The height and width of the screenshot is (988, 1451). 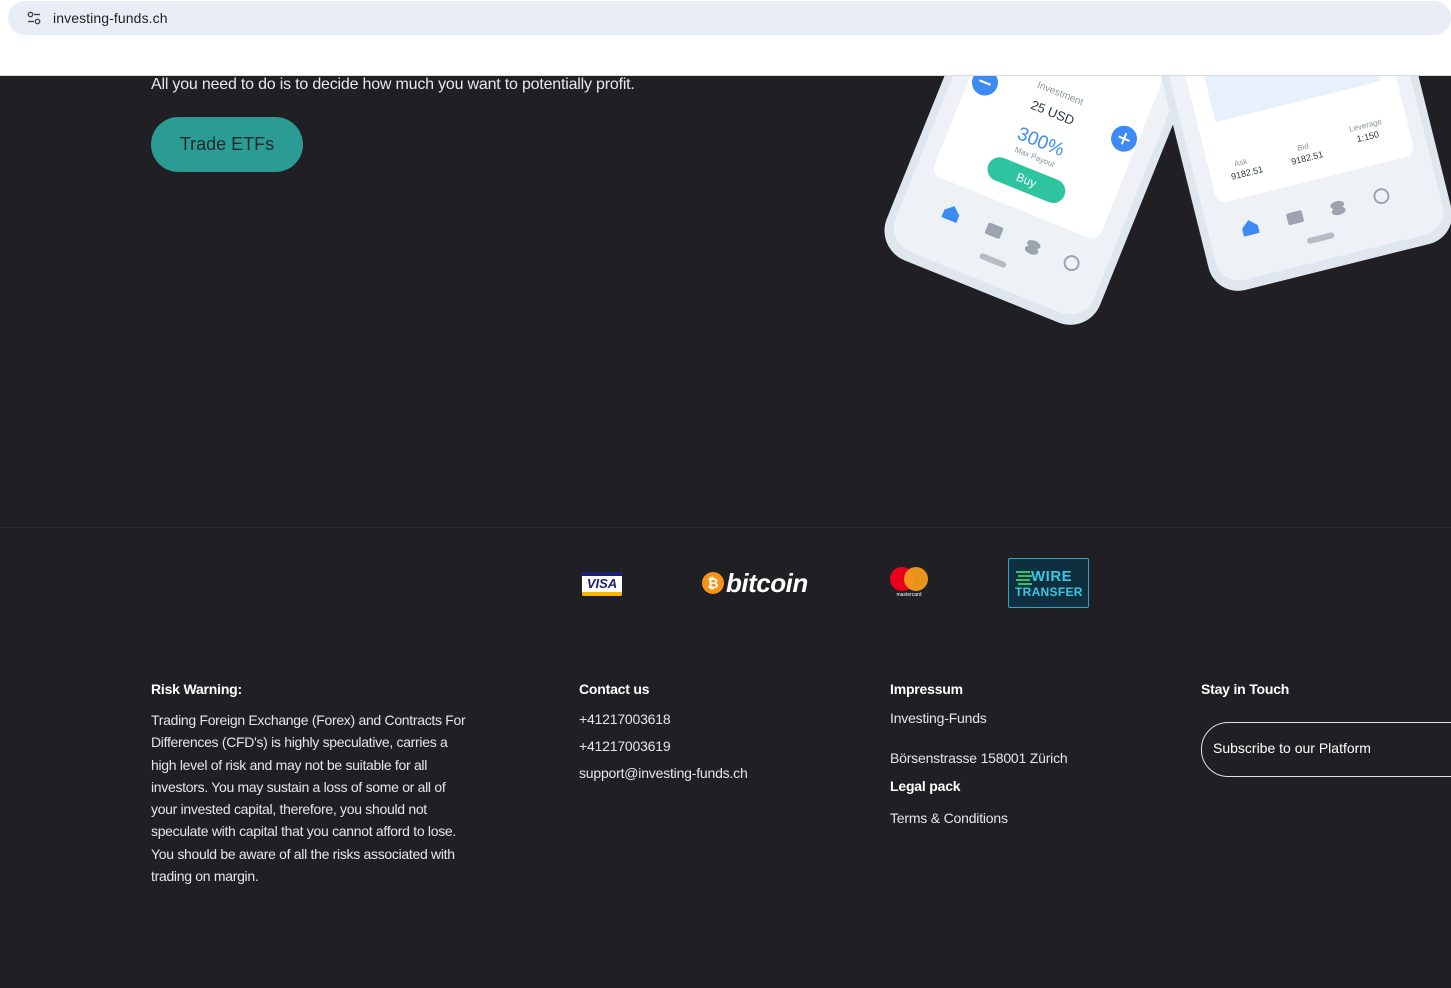 I want to click on phone-link-2: +41217003619, so click(x=625, y=746).